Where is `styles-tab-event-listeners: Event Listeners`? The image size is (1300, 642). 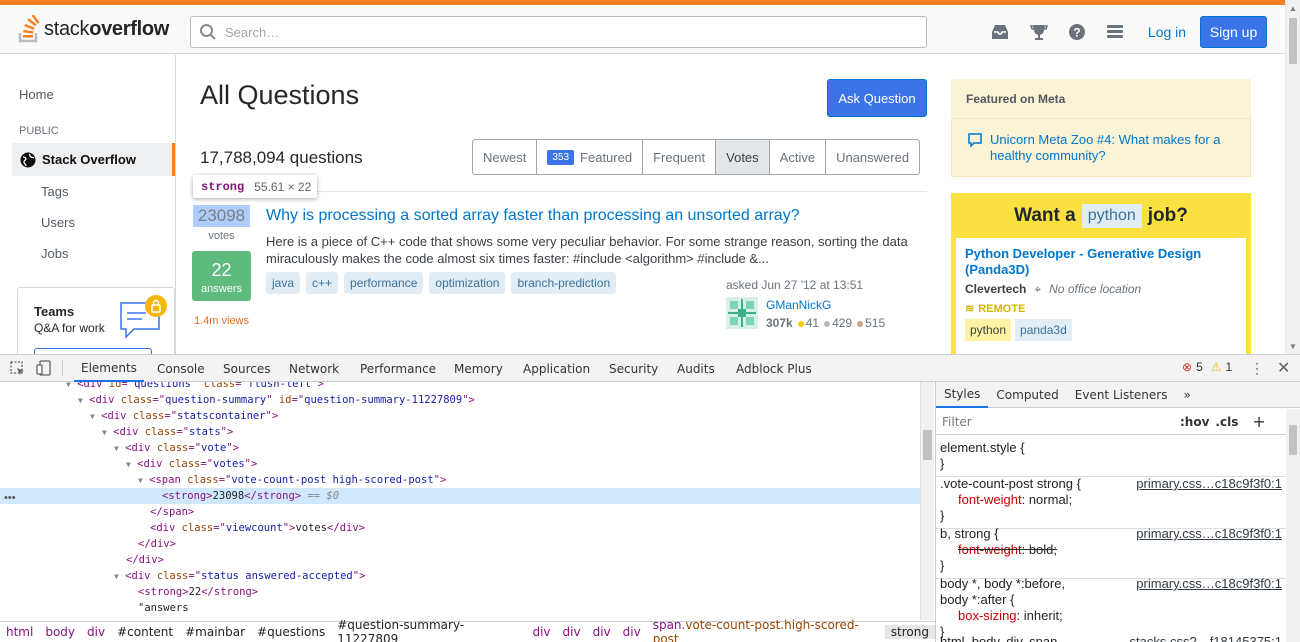 styles-tab-event-listeners: Event Listeners is located at coordinates (1121, 395).